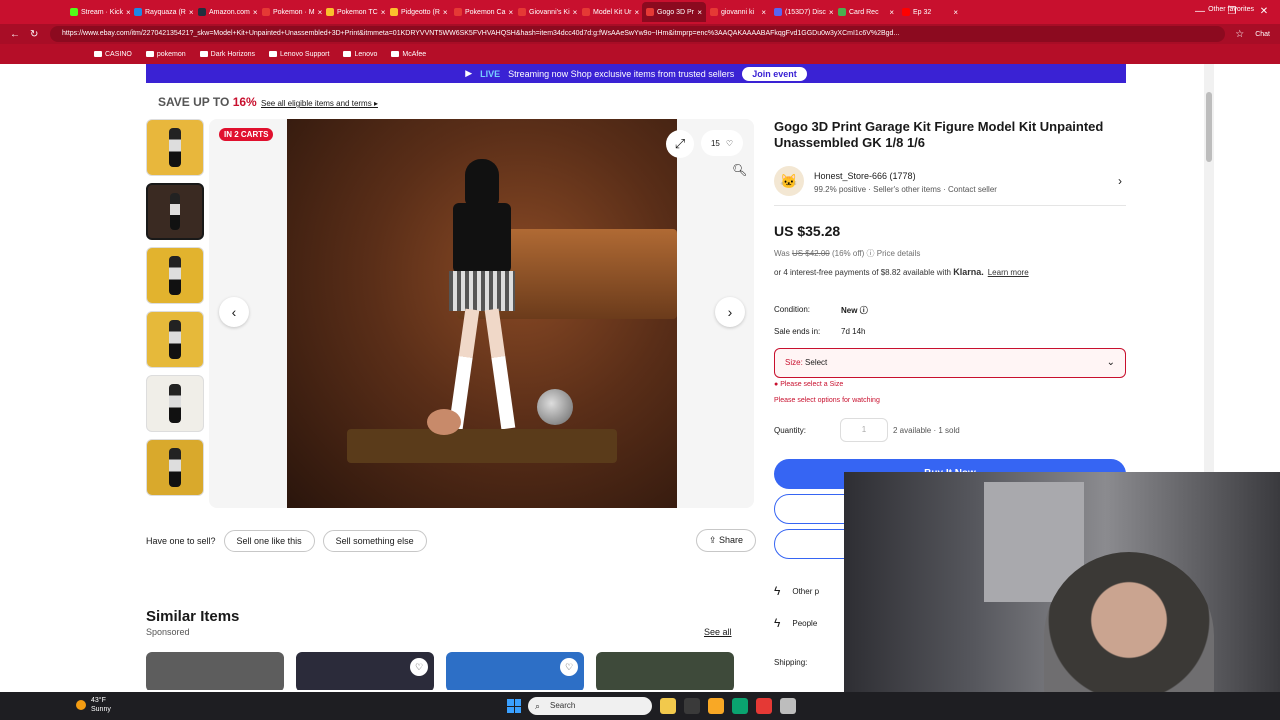 The height and width of the screenshot is (720, 1280). What do you see at coordinates (227, 54) in the screenshot?
I see `bookmark-item: Dark Horizons` at bounding box center [227, 54].